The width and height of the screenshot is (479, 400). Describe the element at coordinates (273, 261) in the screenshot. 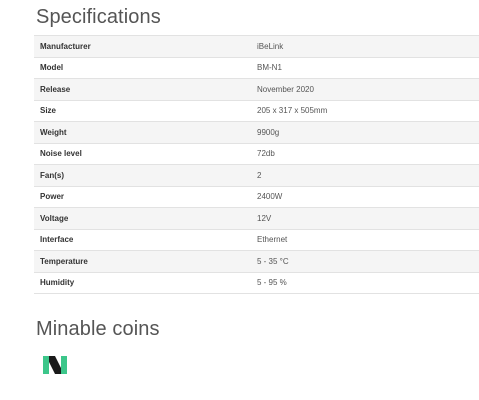

I see `spec-value: 5 - 35 °C` at that location.